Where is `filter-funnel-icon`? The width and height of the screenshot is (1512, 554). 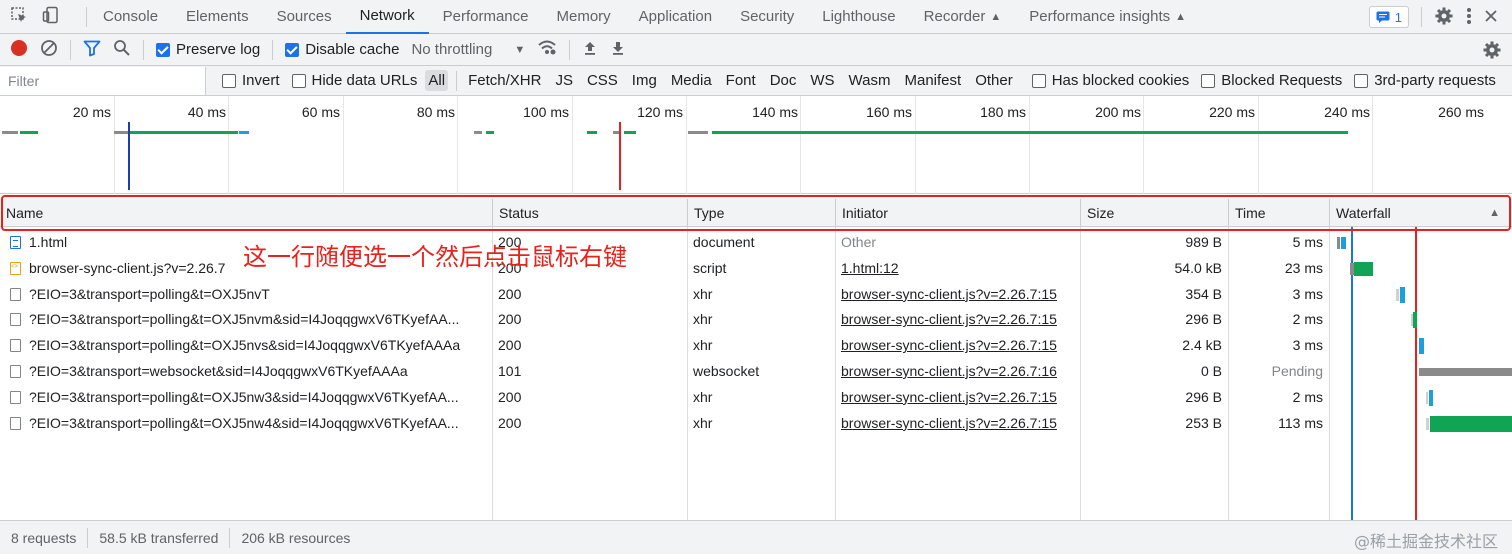
filter-funnel-icon is located at coordinates (92, 49).